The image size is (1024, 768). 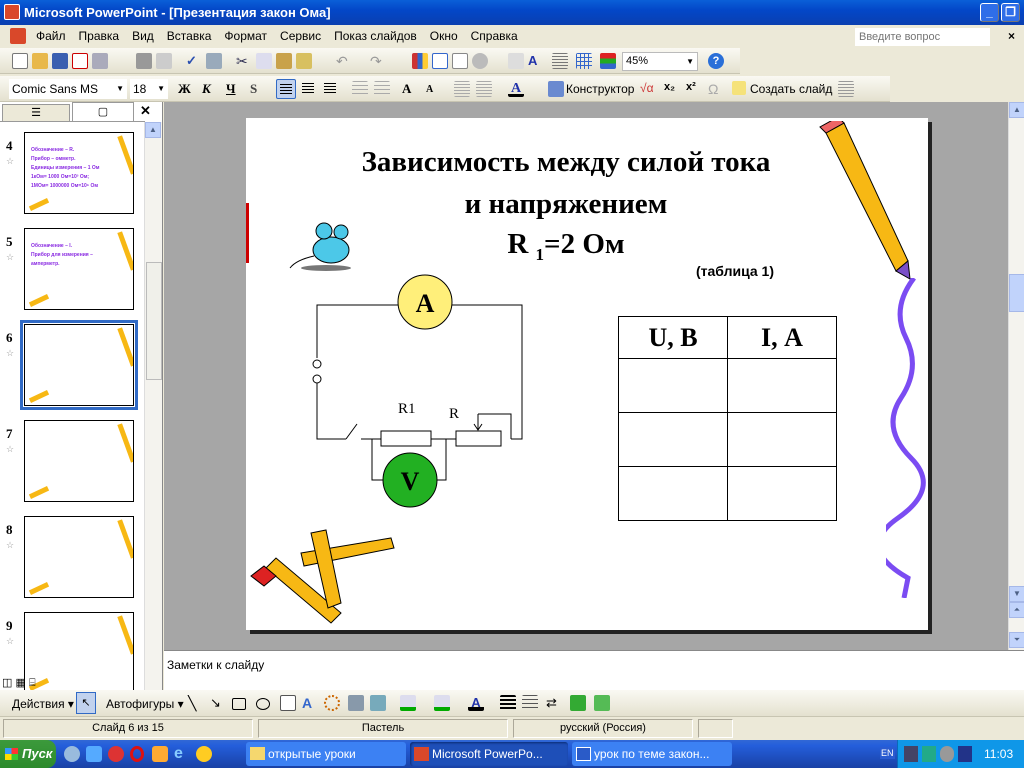 What do you see at coordinates (20, 683) in the screenshot?
I see `slide-sorter-button: ▦` at bounding box center [20, 683].